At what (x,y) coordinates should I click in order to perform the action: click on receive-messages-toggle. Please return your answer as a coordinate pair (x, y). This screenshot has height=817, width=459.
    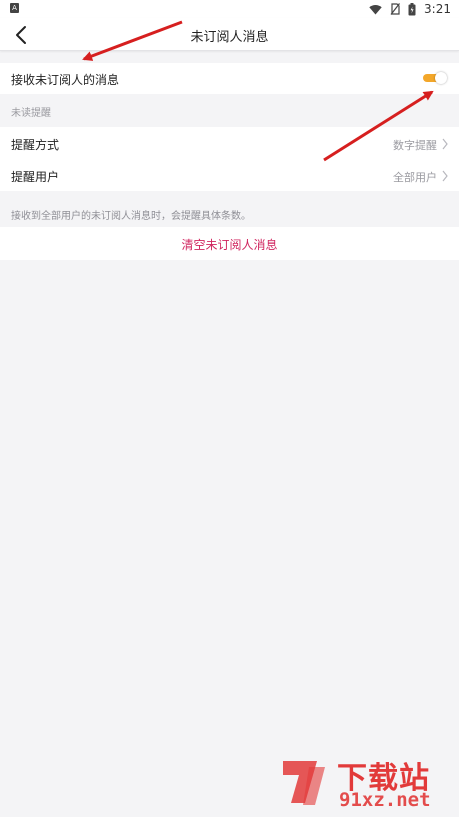
    Looking at the image, I should click on (435, 78).